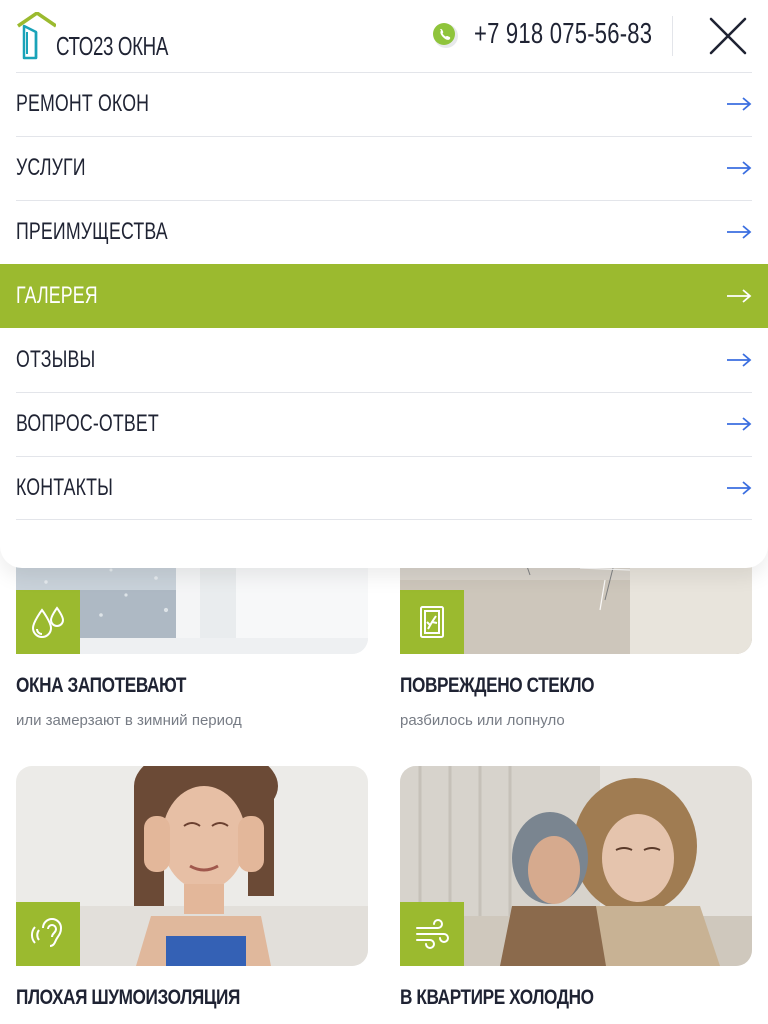  Describe the element at coordinates (728, 36) in the screenshot. I see `close-menu-icon` at that location.